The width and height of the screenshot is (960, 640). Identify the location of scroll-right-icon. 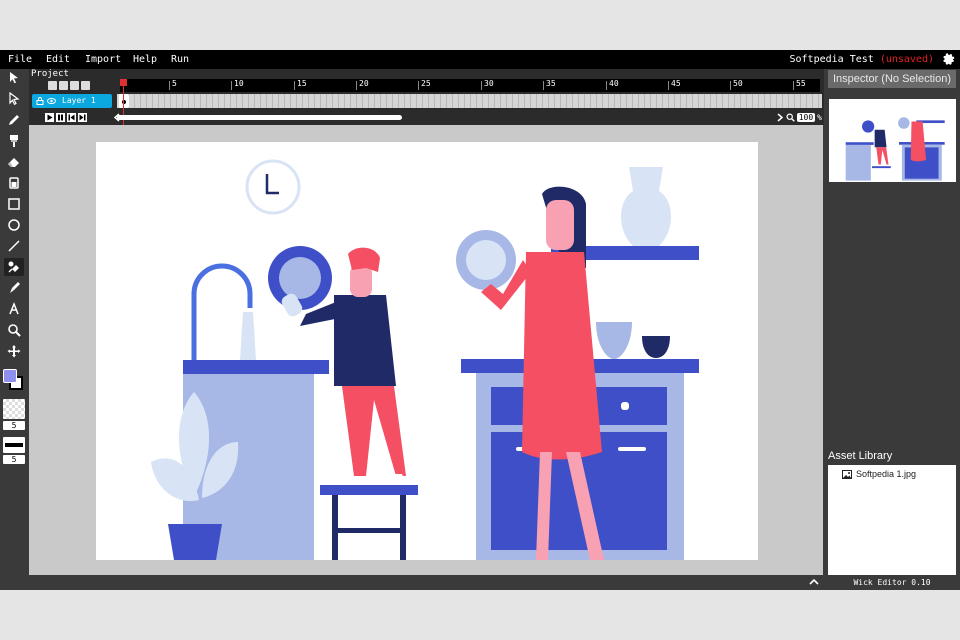
(780, 117).